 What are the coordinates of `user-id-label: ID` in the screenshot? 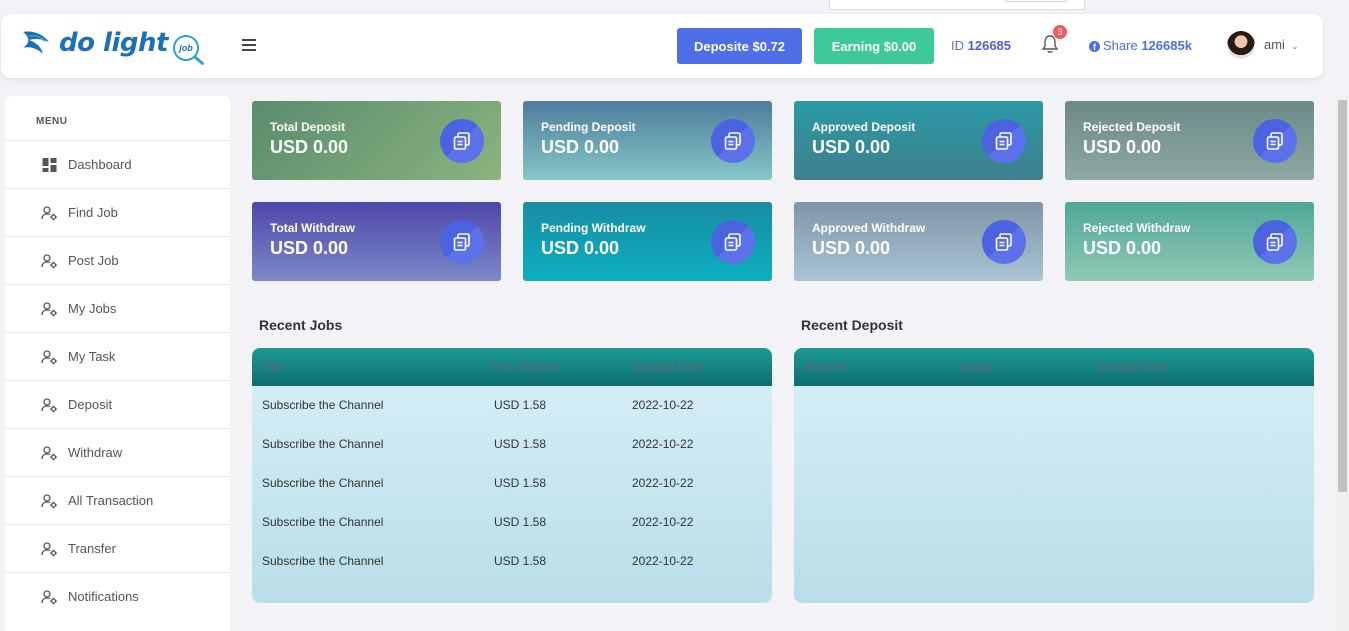 It's located at (957, 45).